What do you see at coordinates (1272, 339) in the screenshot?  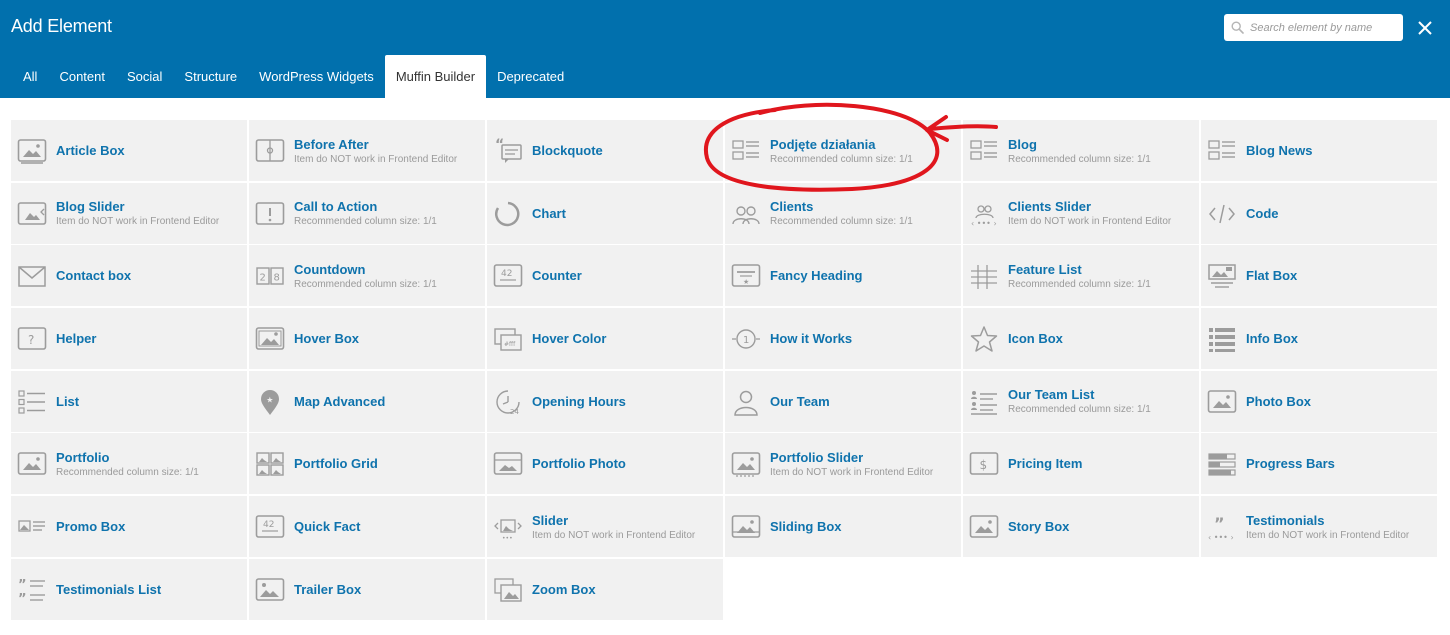 I see `element-label: Info Box` at bounding box center [1272, 339].